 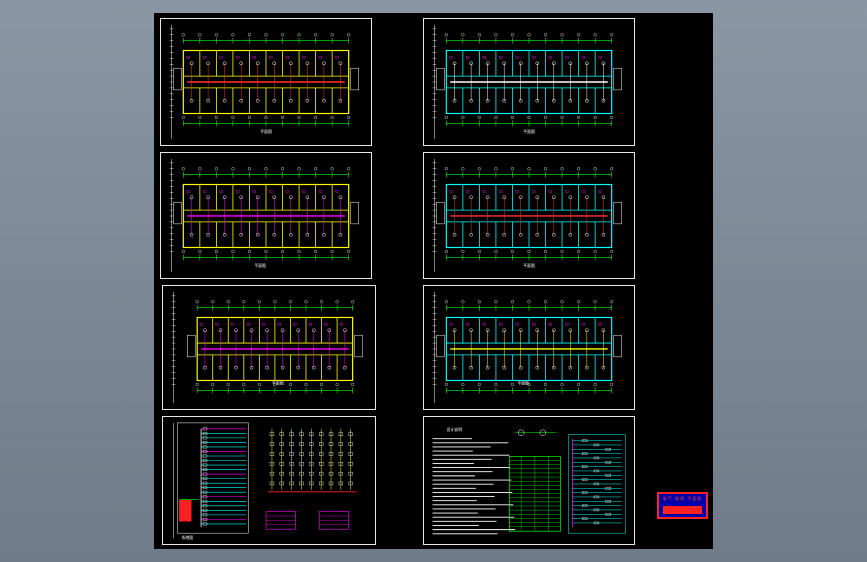 I want to click on sheet-system-diagram: 系统图, so click(x=269, y=480).